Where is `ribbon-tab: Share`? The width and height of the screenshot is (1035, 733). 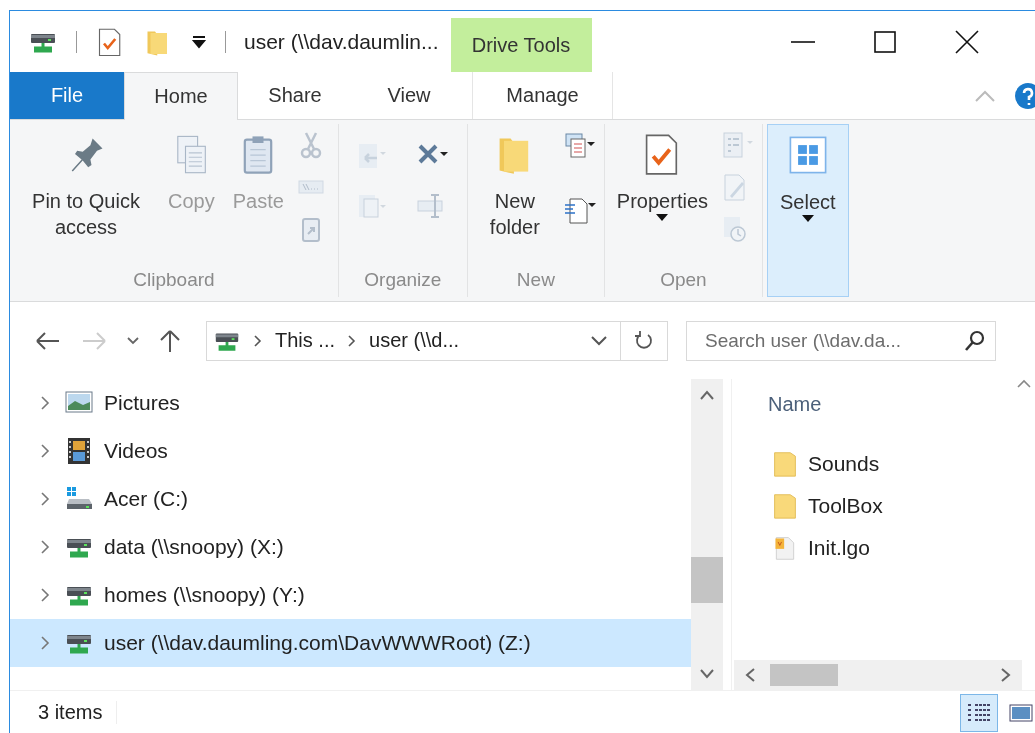 ribbon-tab: Share is located at coordinates (295, 95).